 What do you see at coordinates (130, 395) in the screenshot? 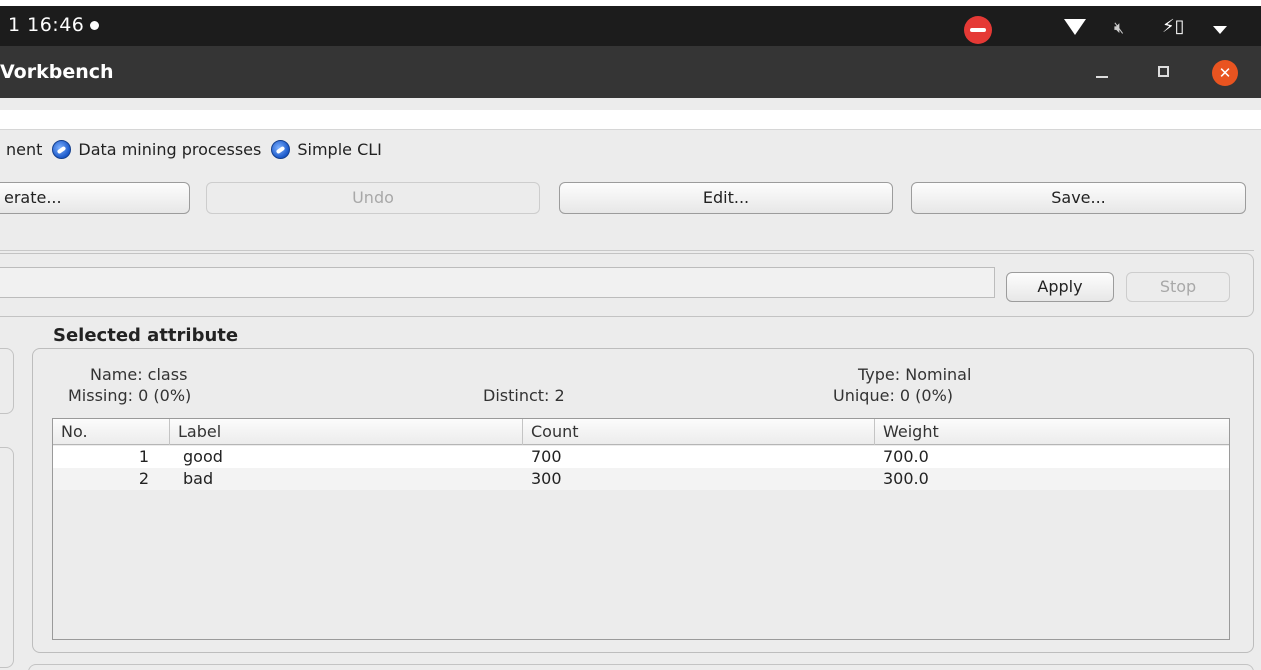
I see `attribute-missing: Missing: 0 (0%)` at bounding box center [130, 395].